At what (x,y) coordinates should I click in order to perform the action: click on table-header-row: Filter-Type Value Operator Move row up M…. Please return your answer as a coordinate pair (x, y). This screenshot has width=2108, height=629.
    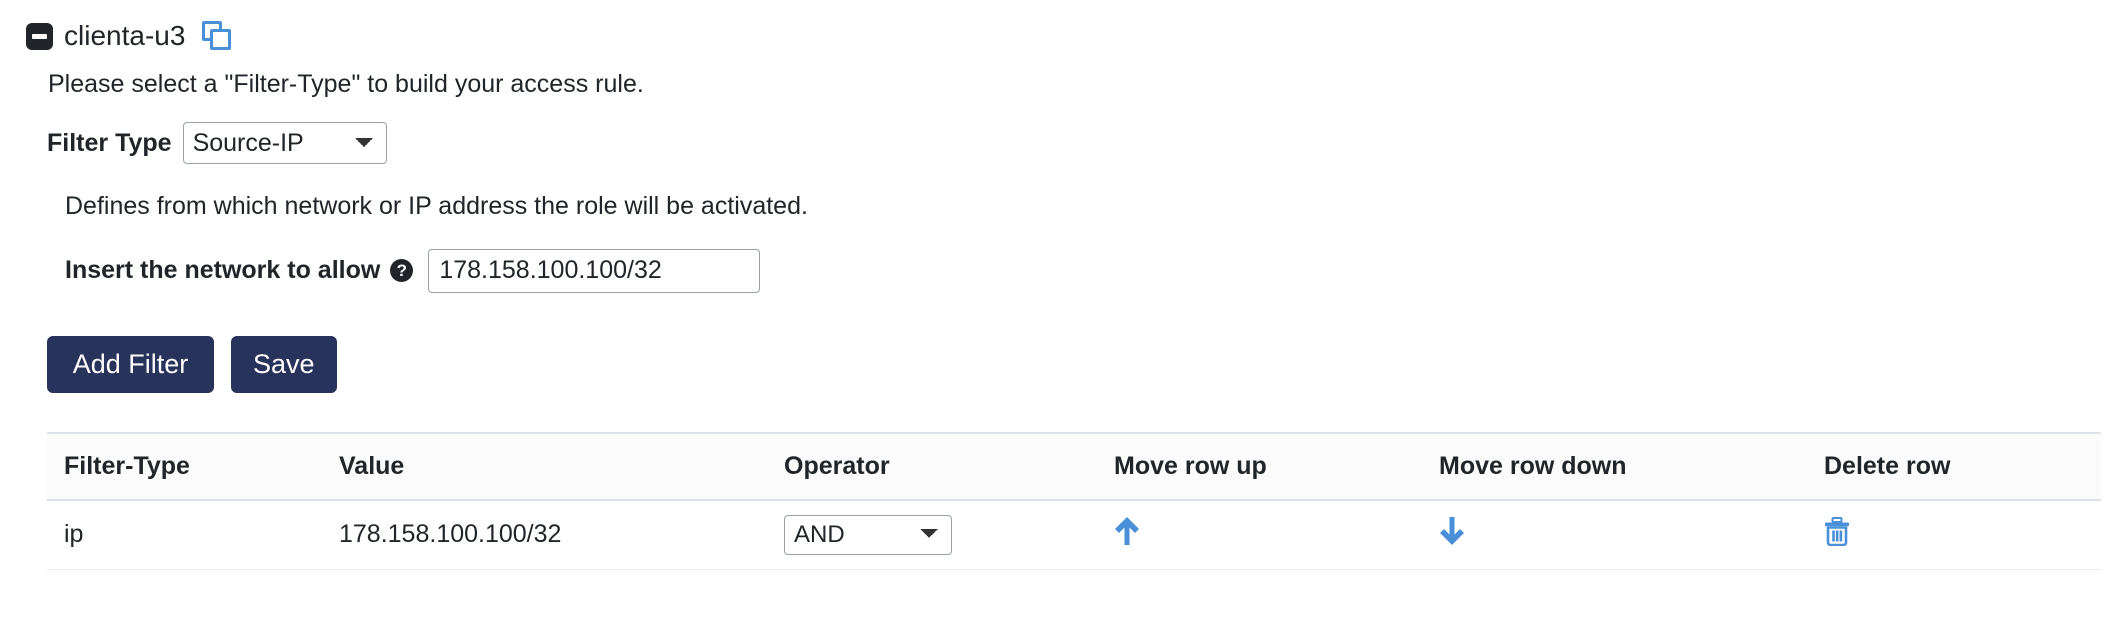
    Looking at the image, I should click on (1074, 466).